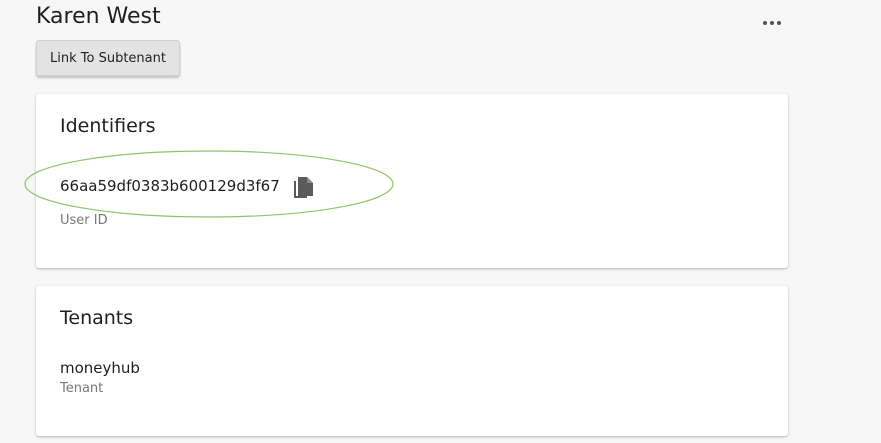 This screenshot has height=443, width=881. I want to click on copy-icon, so click(304, 188).